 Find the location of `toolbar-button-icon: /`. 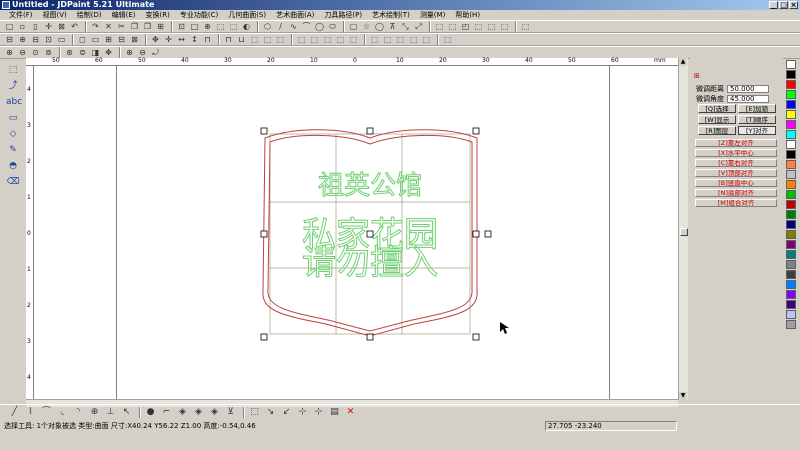

toolbar-button-icon: / is located at coordinates (280, 26).